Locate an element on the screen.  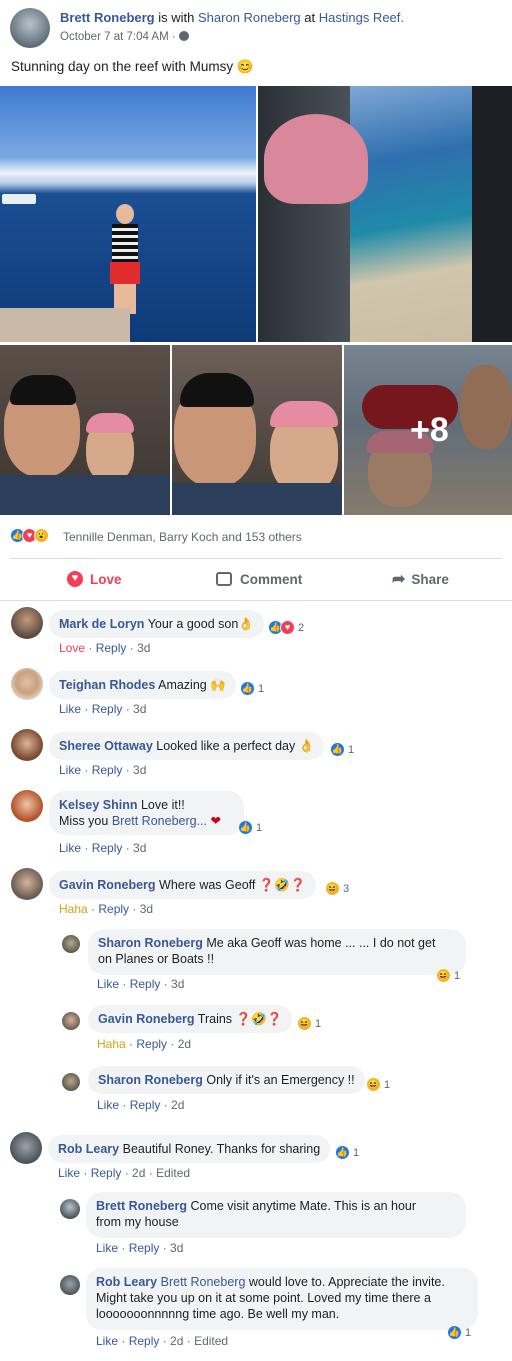
reaction-icons: 👍 ♥ 😮 is located at coordinates (29, 535).